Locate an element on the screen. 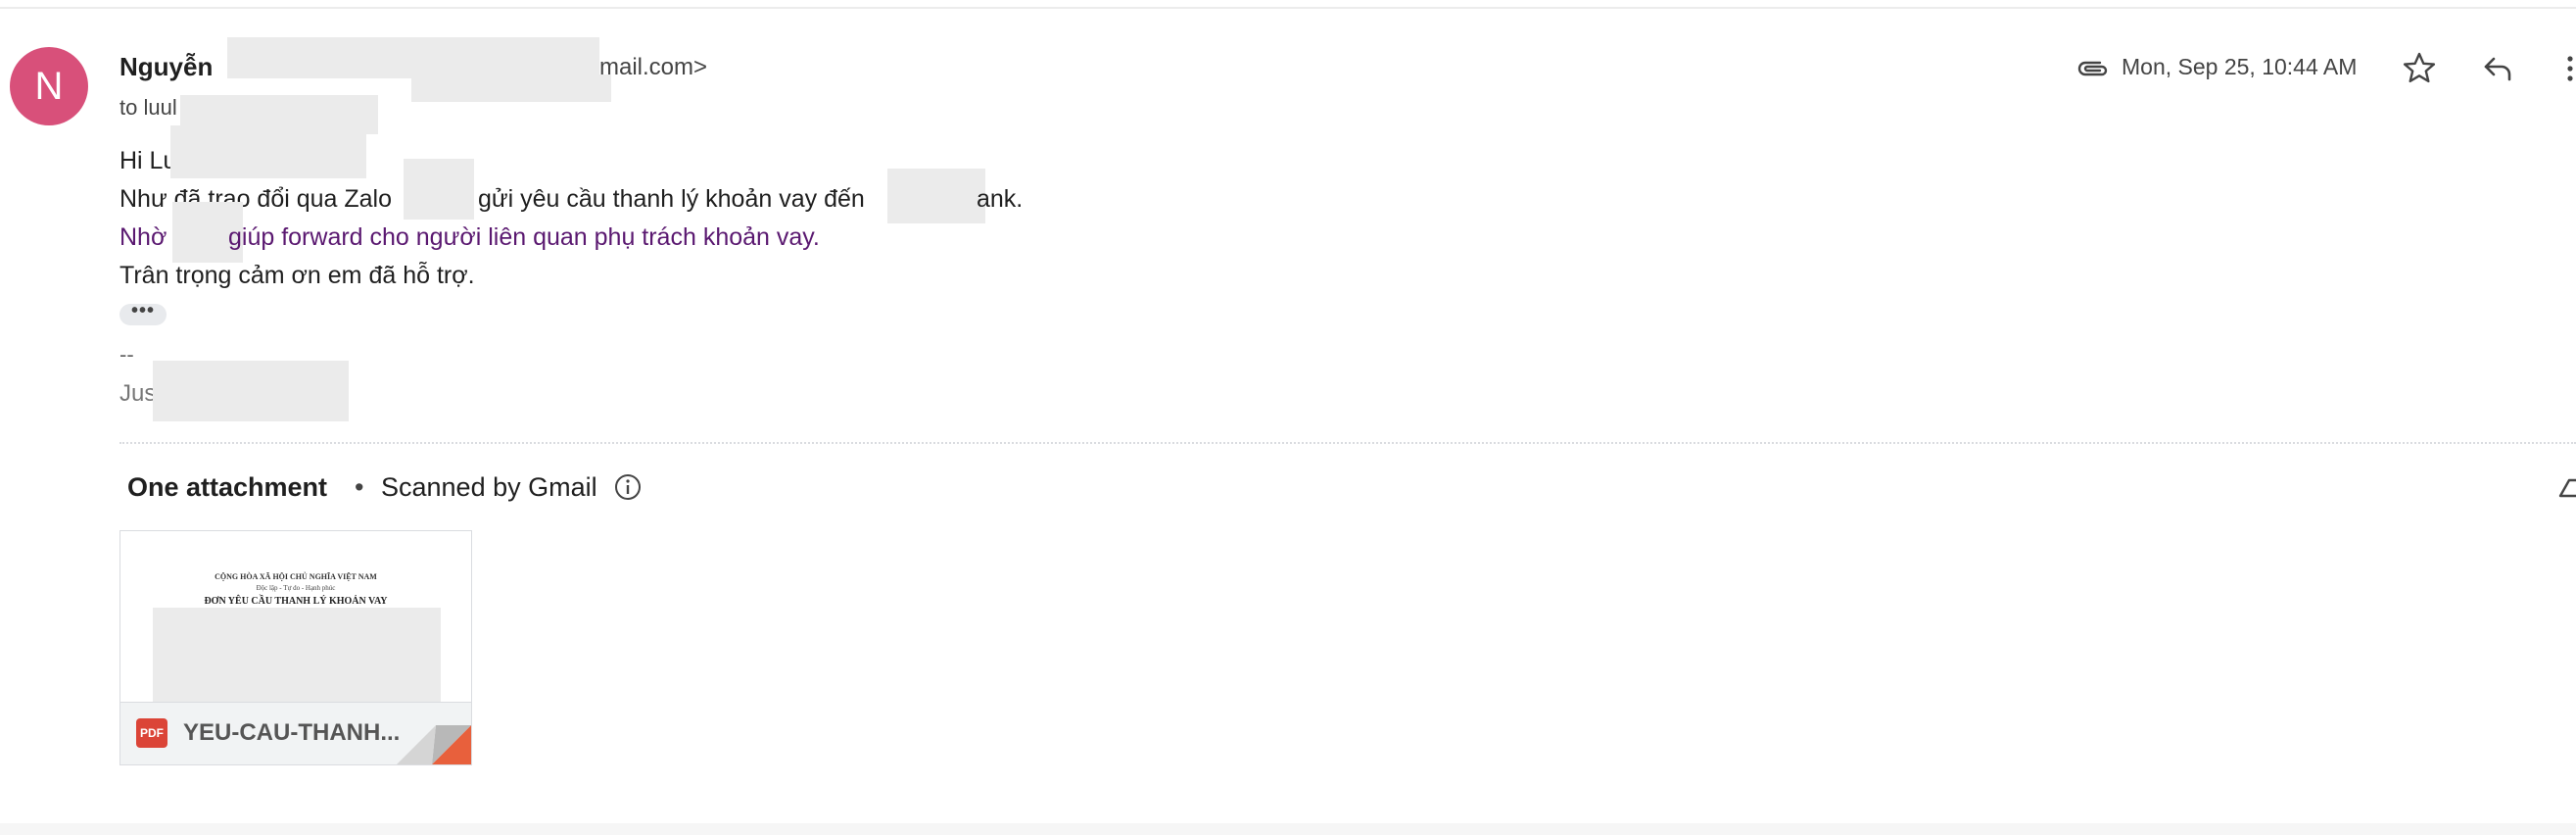  star-icon is located at coordinates (2420, 69).